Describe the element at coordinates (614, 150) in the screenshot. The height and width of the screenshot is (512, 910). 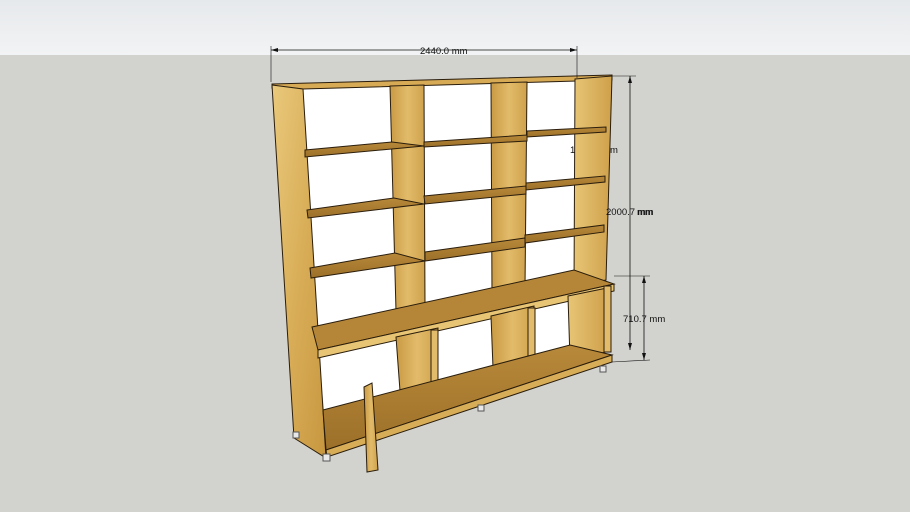
I see `partial-dimension-right: m` at that location.